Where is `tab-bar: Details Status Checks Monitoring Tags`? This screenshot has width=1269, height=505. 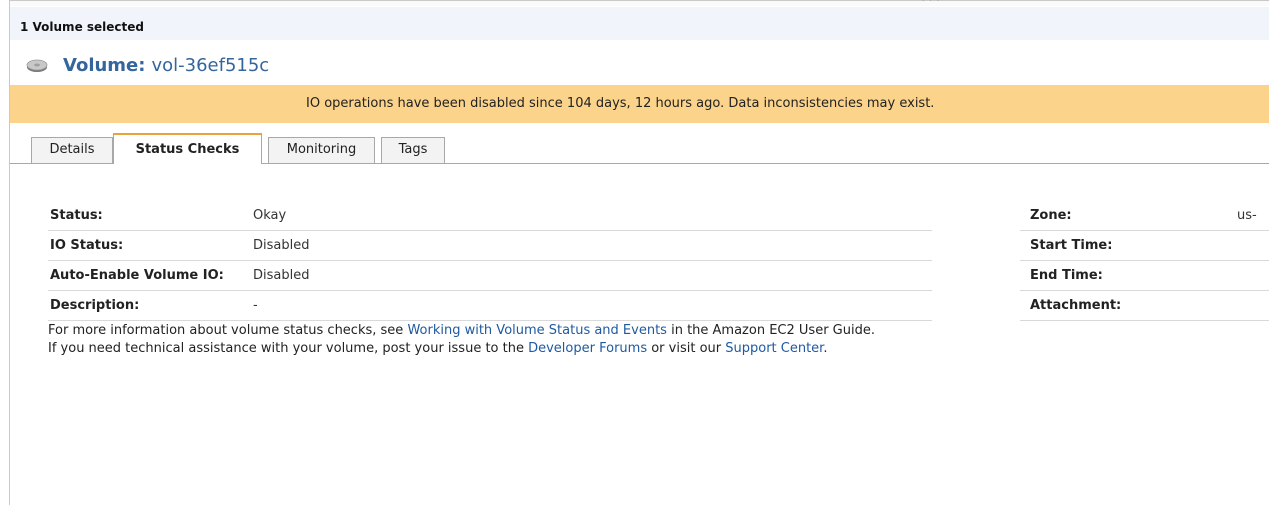
tab-bar: Details Status Checks Monitoring Tags is located at coordinates (639, 148).